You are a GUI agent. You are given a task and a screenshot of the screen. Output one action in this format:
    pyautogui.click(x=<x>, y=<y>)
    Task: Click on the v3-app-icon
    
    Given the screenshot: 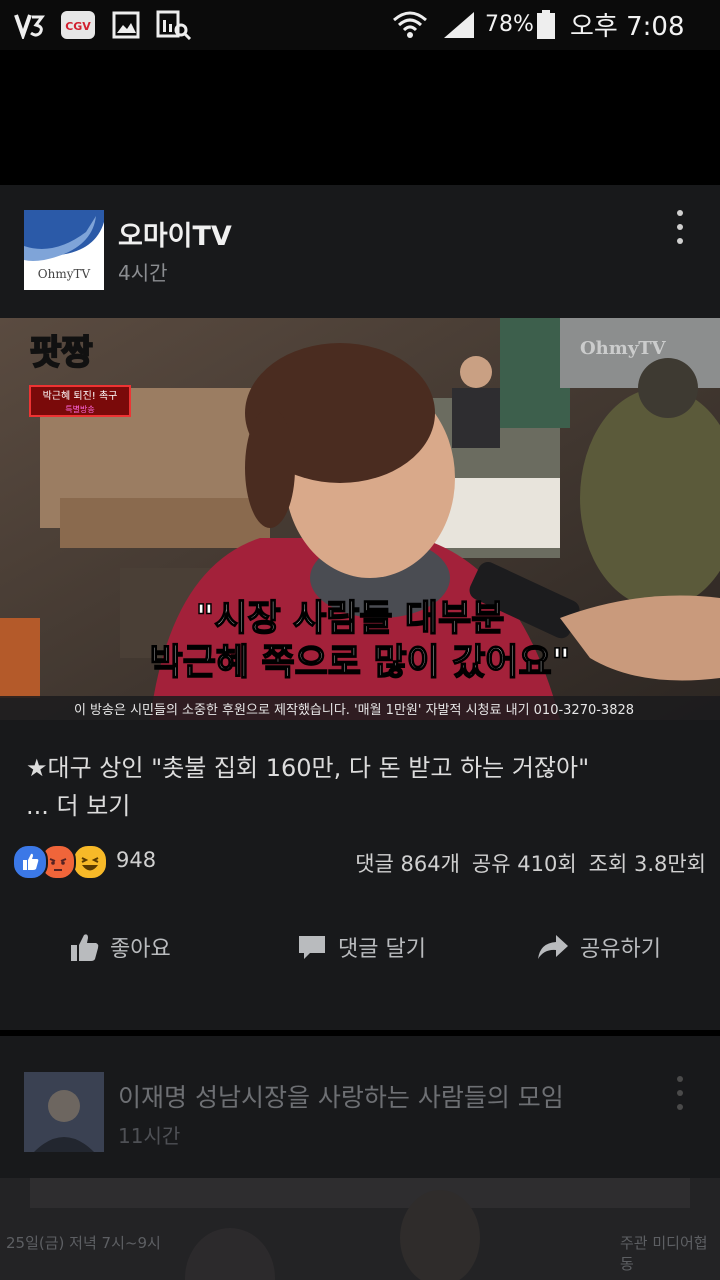 What is the action you would take?
    pyautogui.click(x=30, y=25)
    